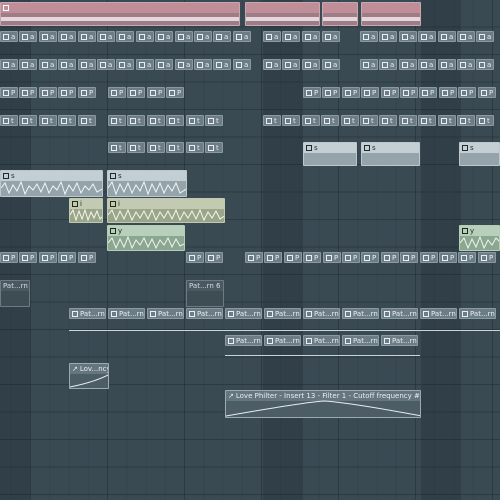  Describe the element at coordinates (479, 238) in the screenshot. I see `audio-clip: y` at that location.